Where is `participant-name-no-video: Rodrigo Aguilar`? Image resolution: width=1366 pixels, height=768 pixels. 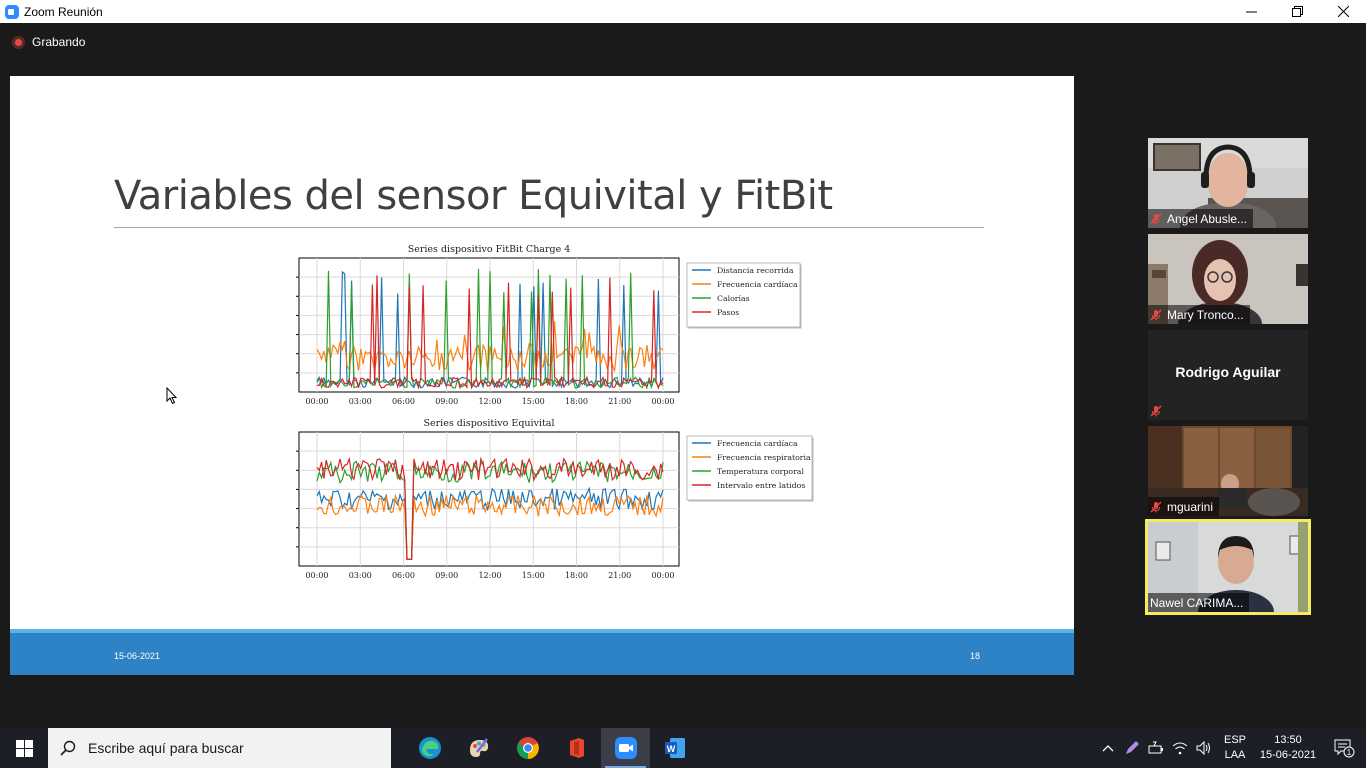 participant-name-no-video: Rodrigo Aguilar is located at coordinates (1228, 372).